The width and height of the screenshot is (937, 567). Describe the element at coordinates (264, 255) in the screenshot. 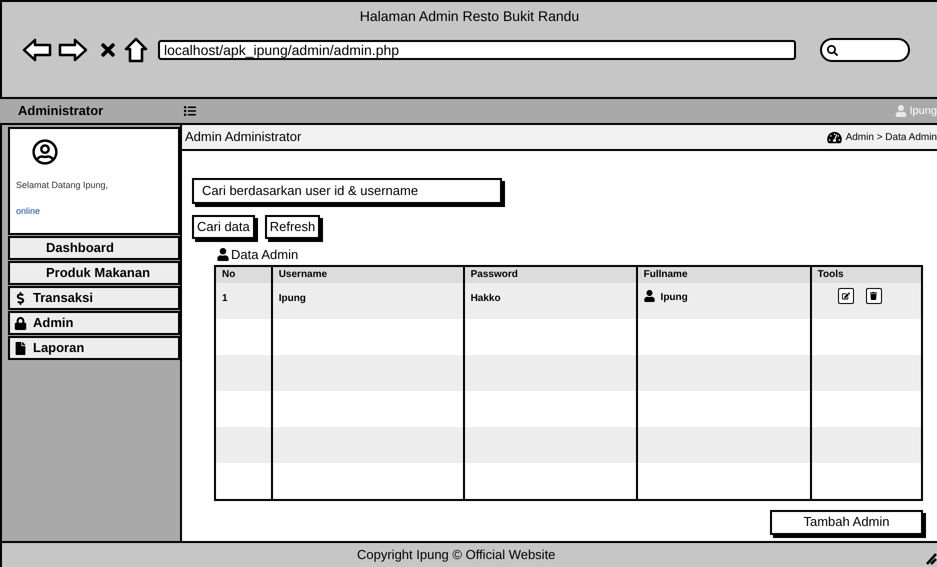

I see `table-title: Data Admin` at that location.